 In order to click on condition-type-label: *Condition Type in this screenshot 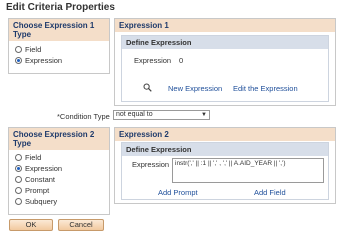, I will do `click(83, 116)`.